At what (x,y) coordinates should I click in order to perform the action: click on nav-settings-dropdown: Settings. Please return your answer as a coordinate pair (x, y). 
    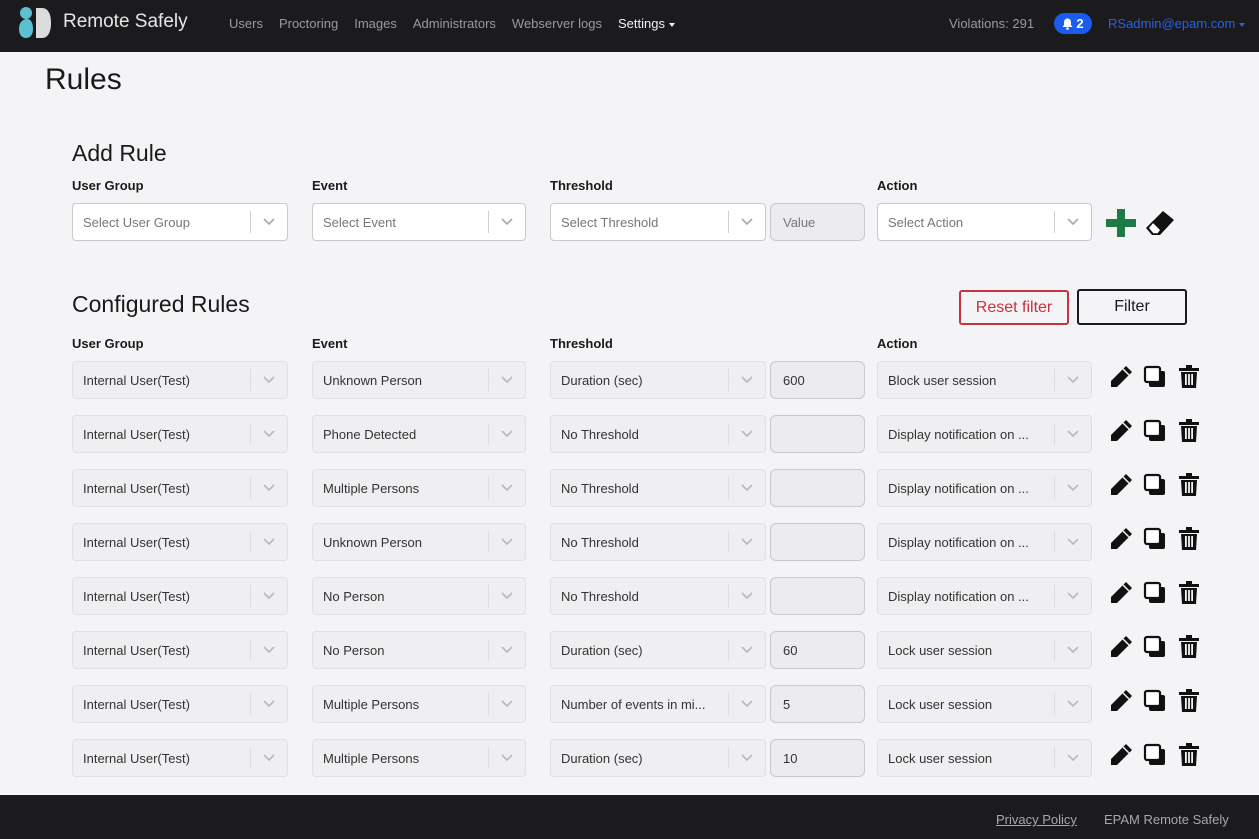
    Looking at the image, I should click on (646, 23).